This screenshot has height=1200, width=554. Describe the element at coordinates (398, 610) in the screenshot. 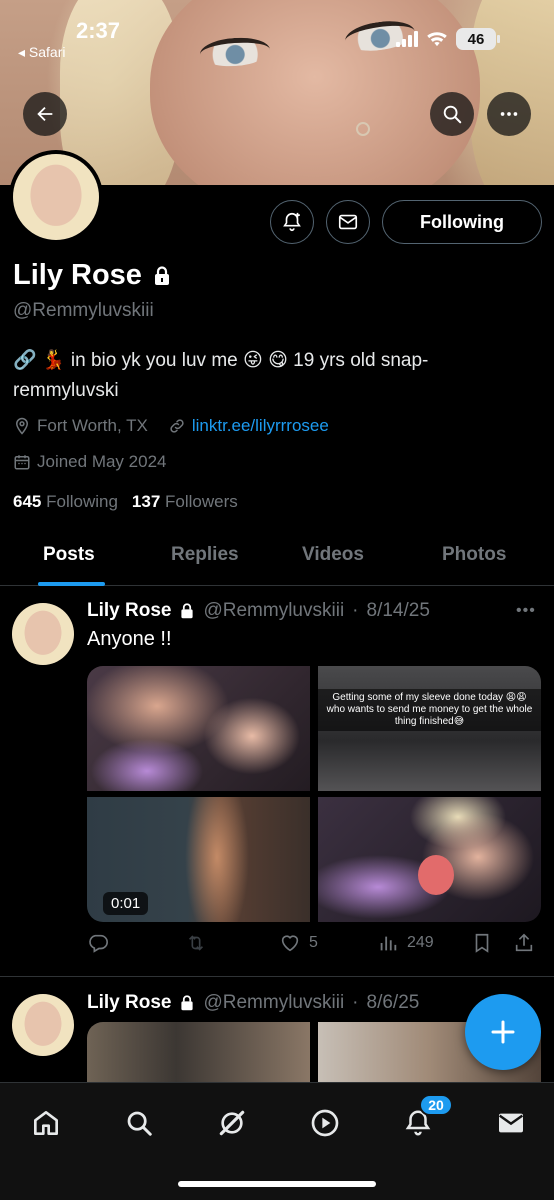

I see `post-date: 8/14/25` at that location.